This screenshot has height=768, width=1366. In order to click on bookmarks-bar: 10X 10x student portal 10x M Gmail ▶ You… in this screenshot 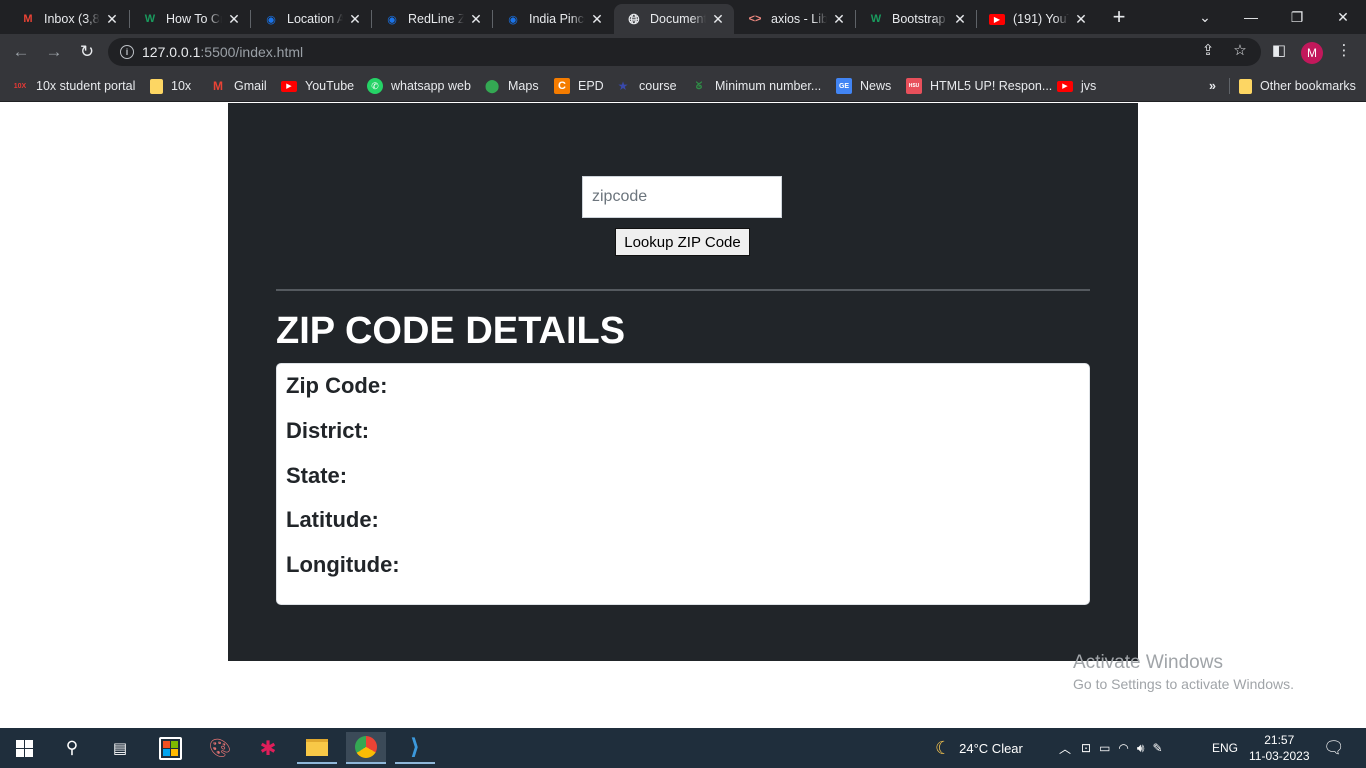, I will do `click(683, 86)`.